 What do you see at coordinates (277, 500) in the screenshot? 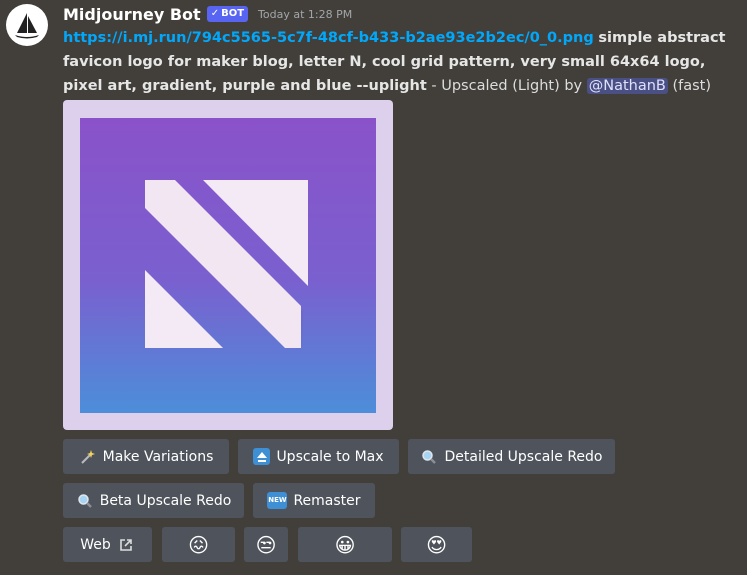
I see `new-icon: NEW` at bounding box center [277, 500].